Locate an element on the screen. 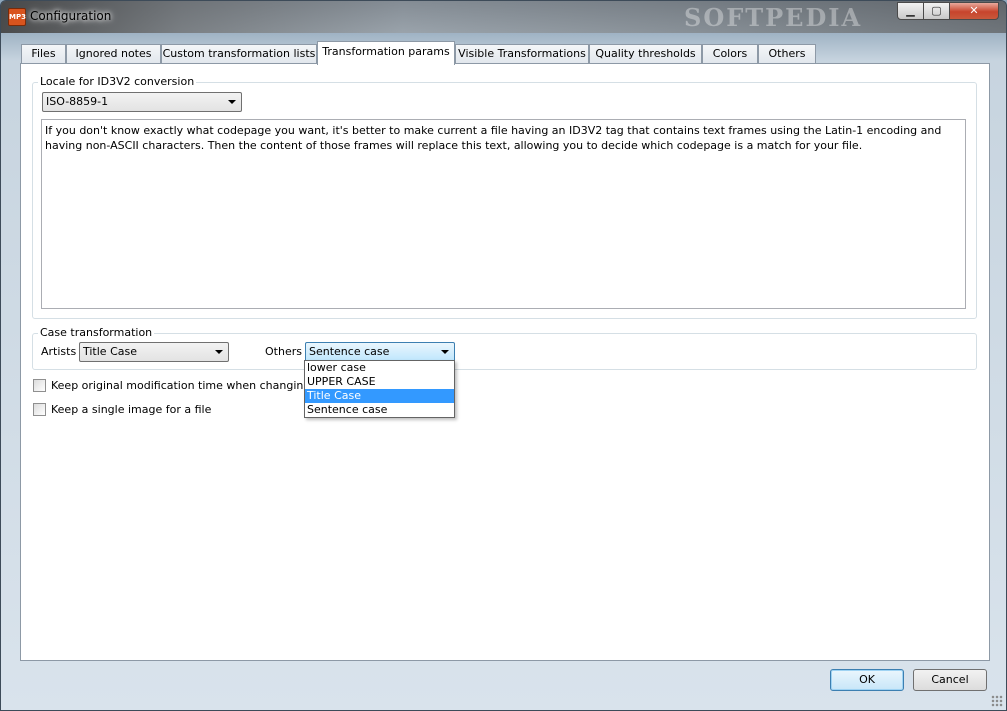  others-case-value: Sentence case is located at coordinates (349, 351).